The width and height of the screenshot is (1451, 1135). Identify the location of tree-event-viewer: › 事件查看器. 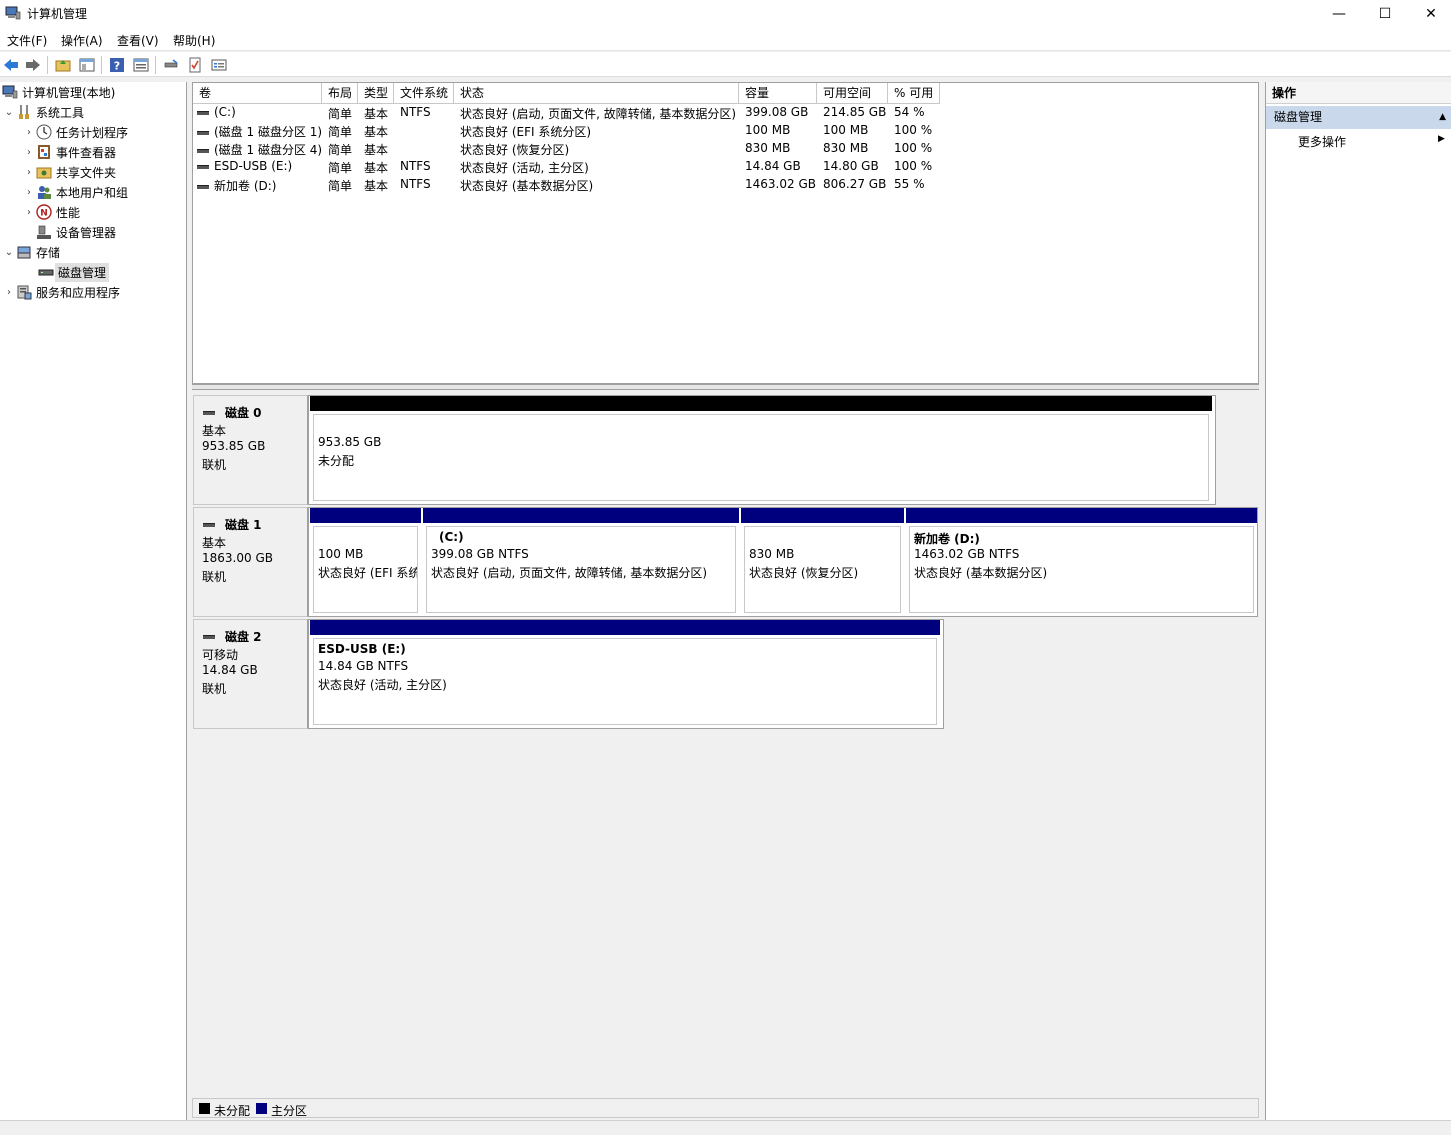
(69, 152).